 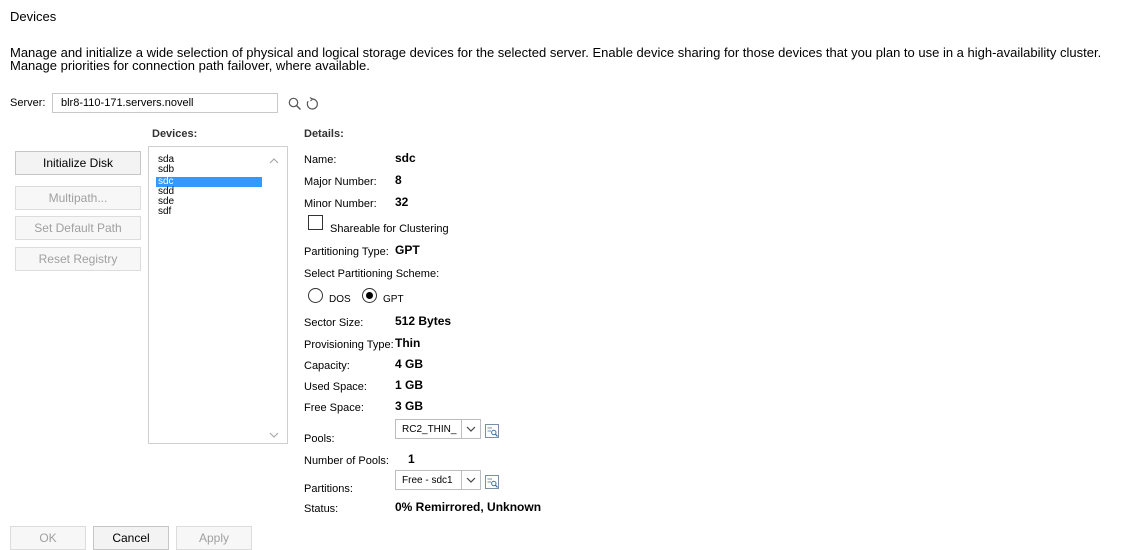 What do you see at coordinates (48, 538) in the screenshot?
I see `ok-button: OK` at bounding box center [48, 538].